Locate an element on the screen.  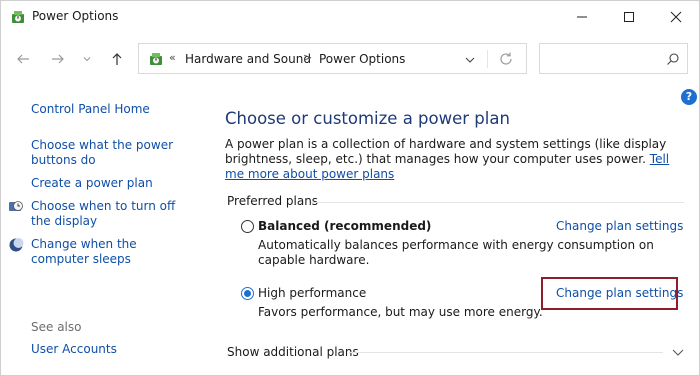
sidebar-item-create-plan: Create a power plan is located at coordinates (92, 183).